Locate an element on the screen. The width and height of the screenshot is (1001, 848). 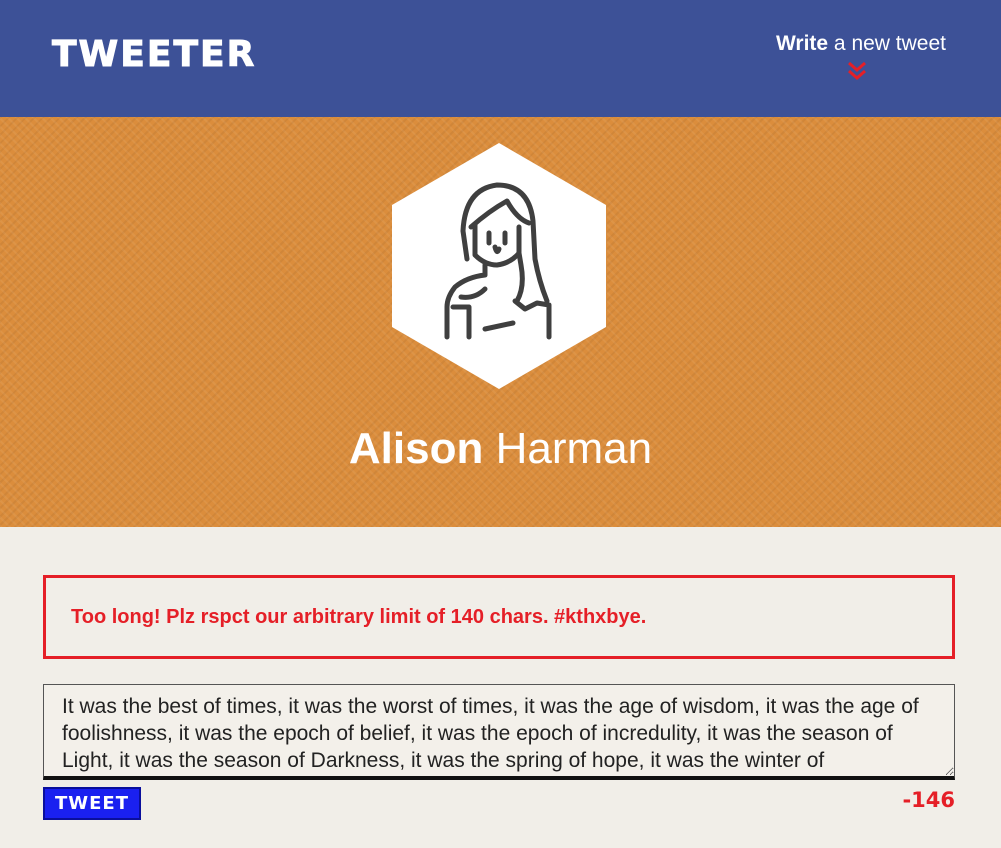
write-new-tweet-link: Write a new tweet is located at coordinates (861, 44).